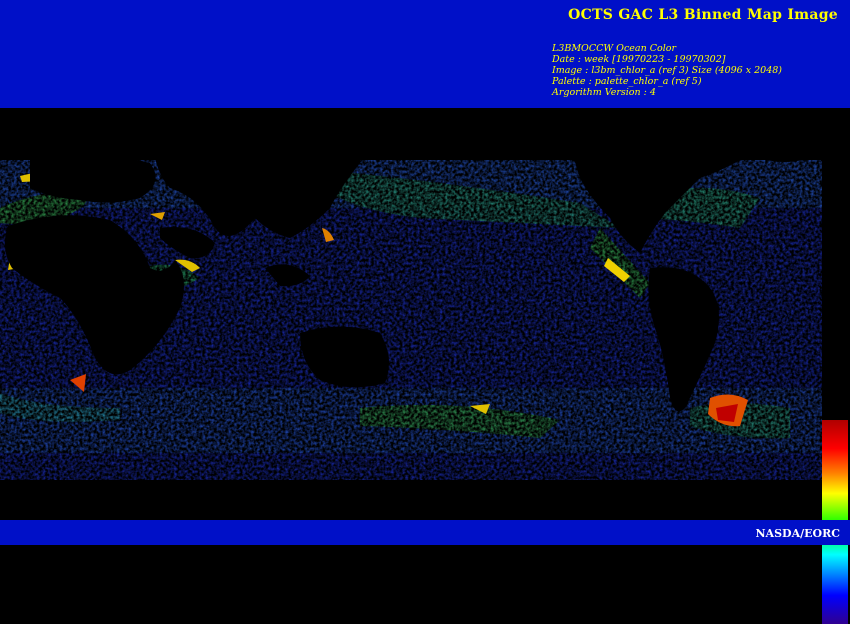 The height and width of the screenshot is (624, 850). Describe the element at coordinates (425, 500) in the screenshot. I see `land-antarctica` at that location.